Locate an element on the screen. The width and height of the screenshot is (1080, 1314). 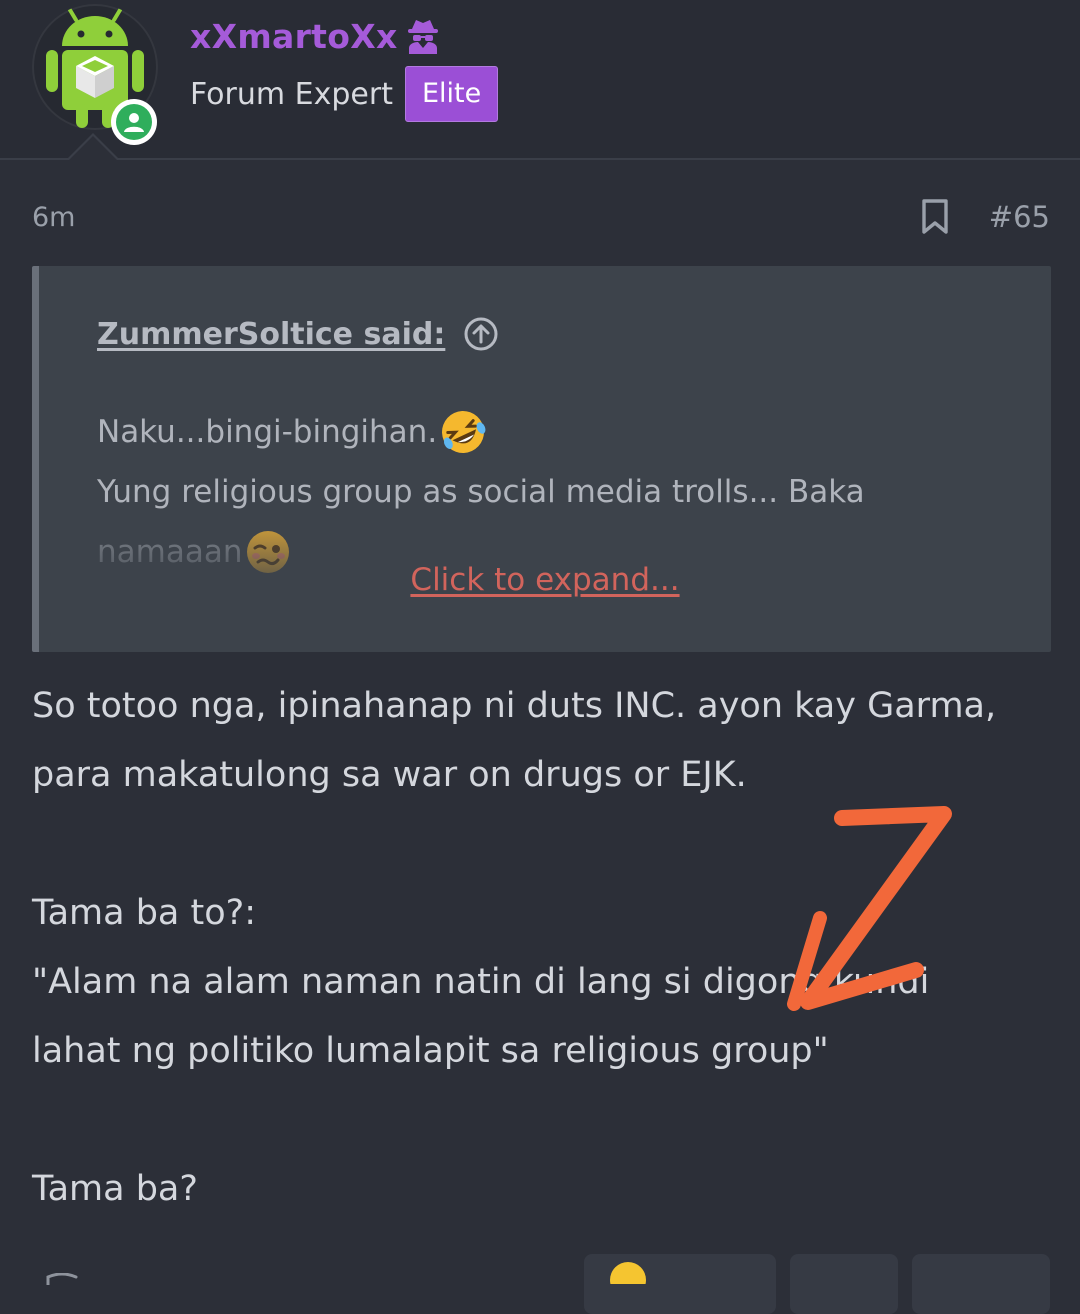
post-number-link: #65 is located at coordinates (1019, 217).